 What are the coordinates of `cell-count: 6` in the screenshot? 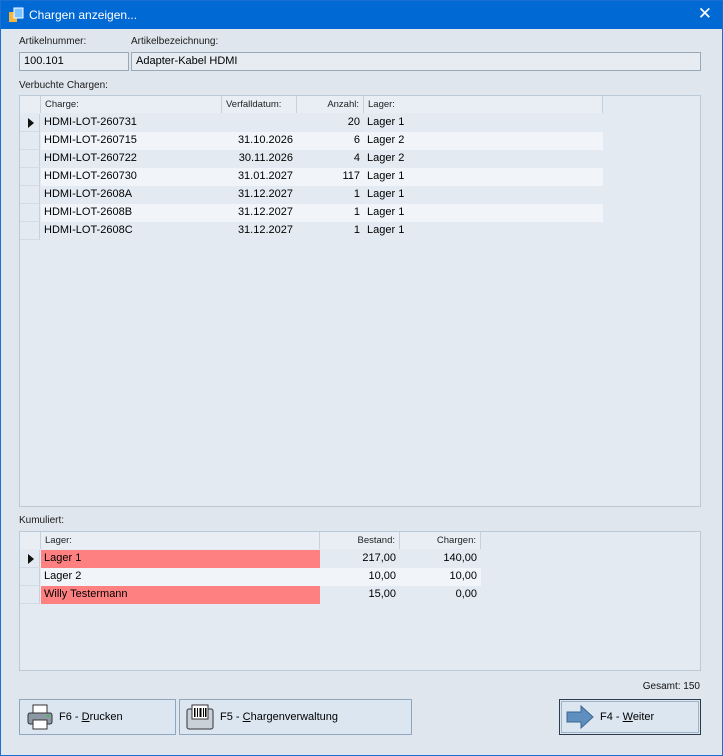 It's located at (330, 141).